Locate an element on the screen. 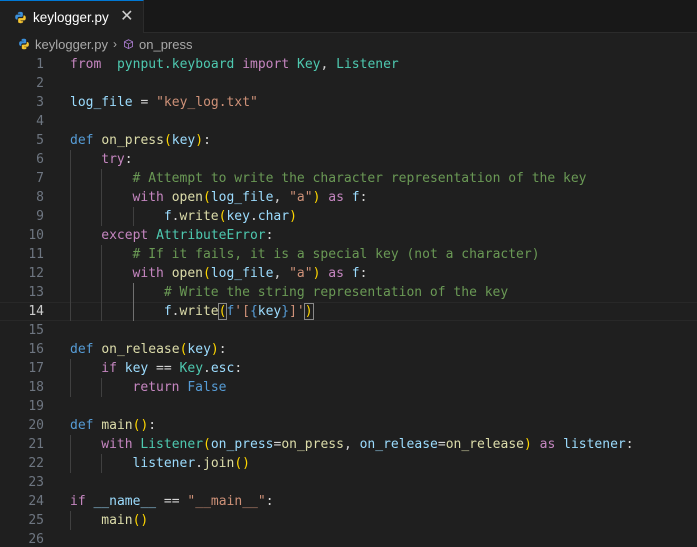  code-text: f.write(key.char) is located at coordinates (230, 216).